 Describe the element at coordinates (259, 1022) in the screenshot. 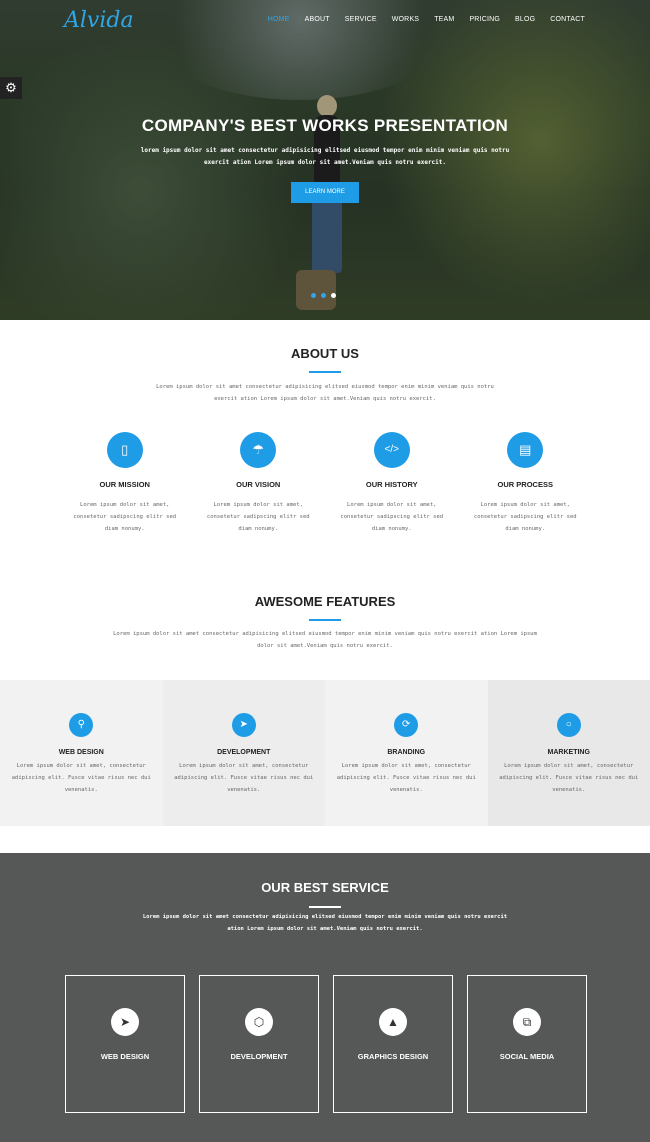

I see `hexagon-icon: ⬡` at that location.